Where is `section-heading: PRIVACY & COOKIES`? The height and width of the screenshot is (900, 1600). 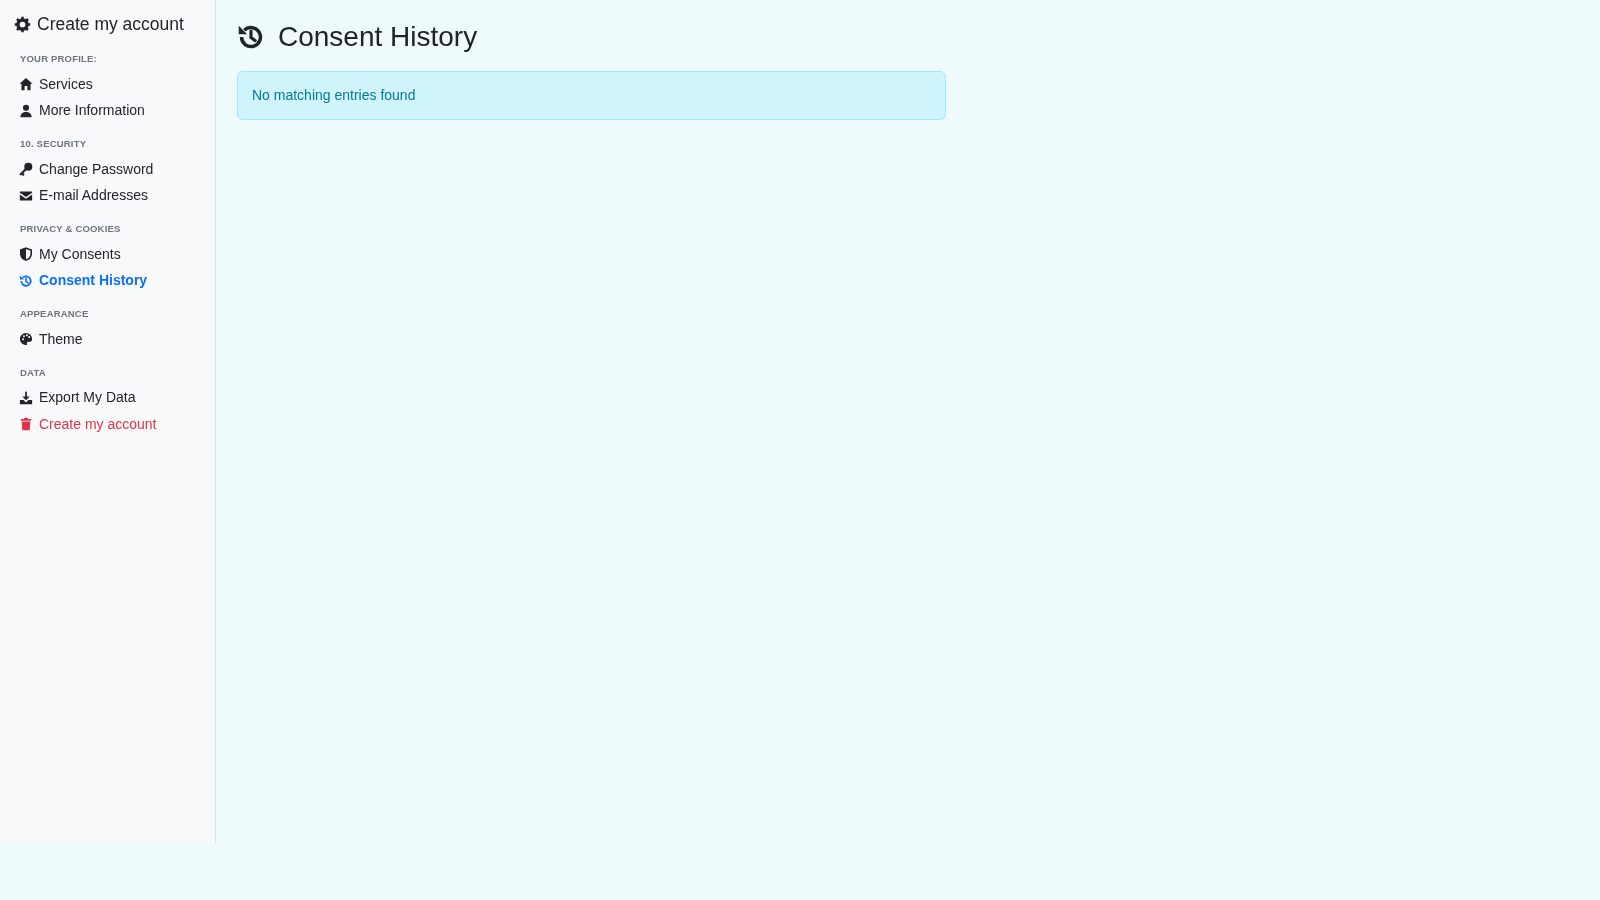 section-heading: PRIVACY & COOKIES is located at coordinates (70, 229).